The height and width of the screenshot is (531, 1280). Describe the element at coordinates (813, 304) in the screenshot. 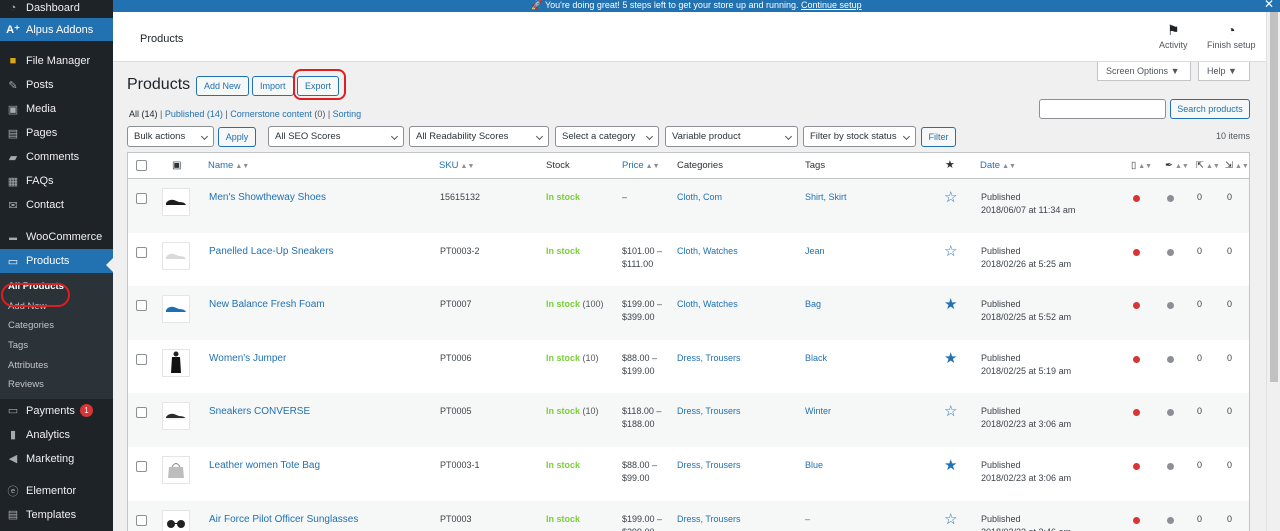

I see `product-tags: Bag` at that location.